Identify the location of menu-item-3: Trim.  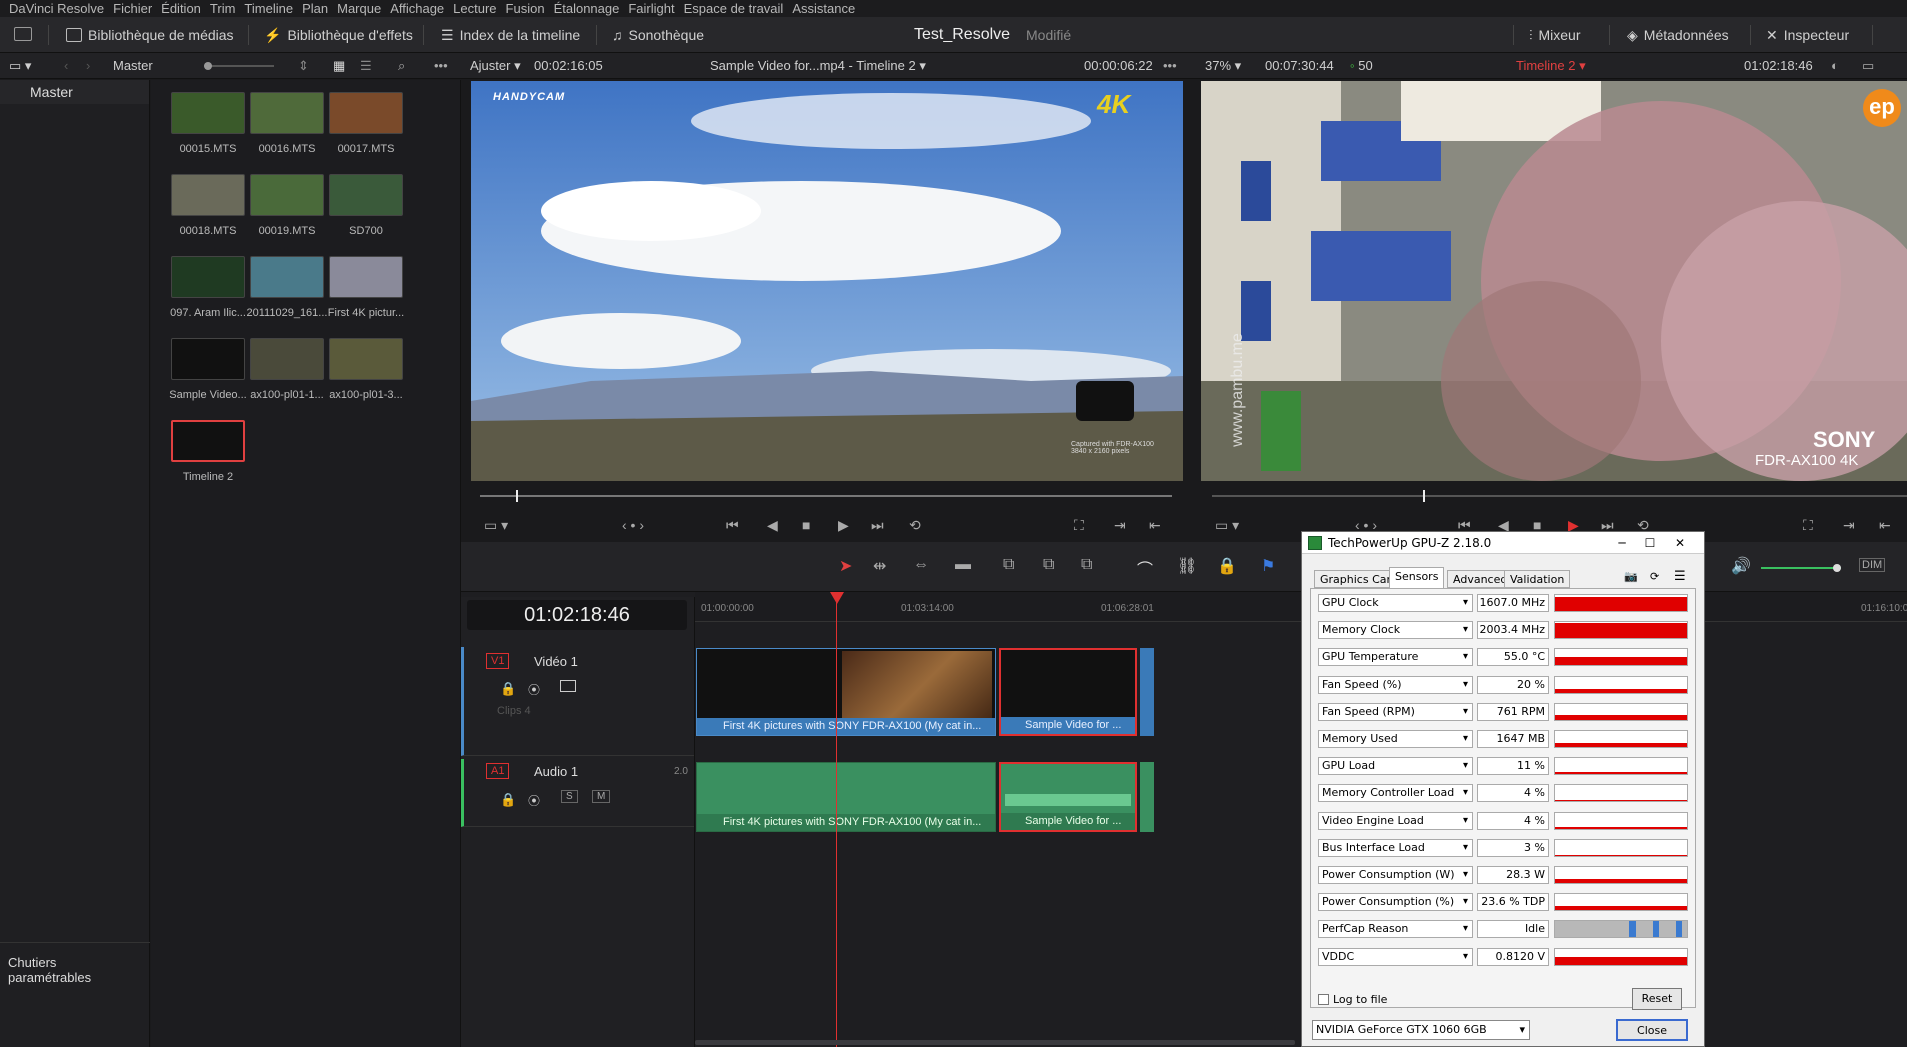
(223, 8).